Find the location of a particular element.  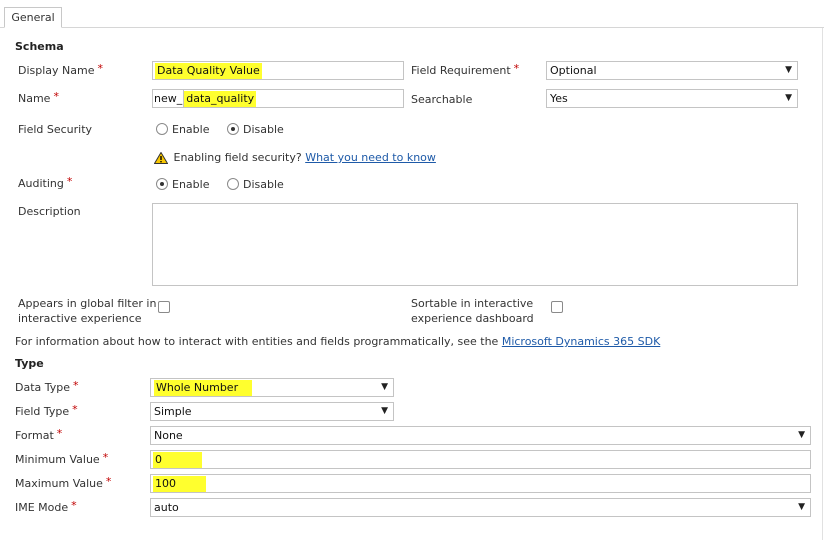

field-requirement-value: Optional is located at coordinates (573, 70).